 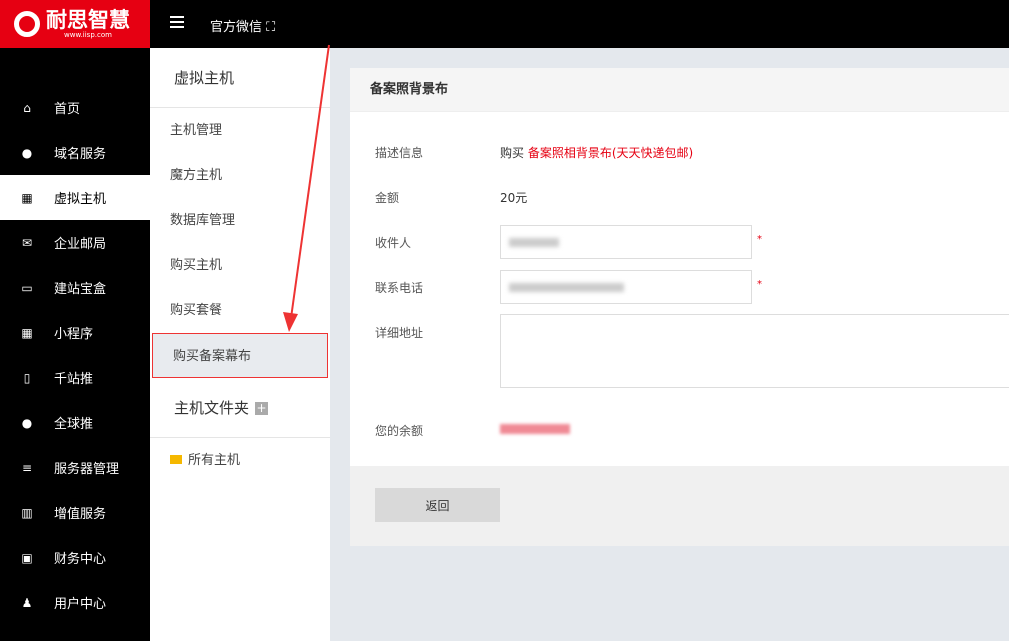 I want to click on amount-label: 金额, so click(x=387, y=198).